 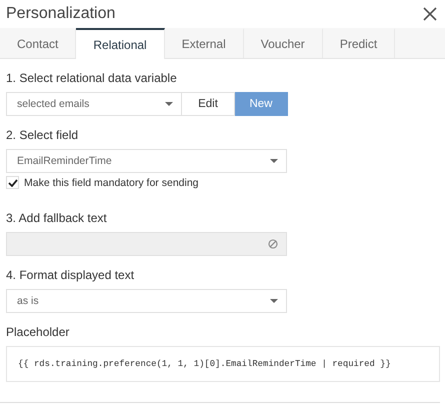 What do you see at coordinates (61, 14) in the screenshot?
I see `window-title: Personalization` at bounding box center [61, 14].